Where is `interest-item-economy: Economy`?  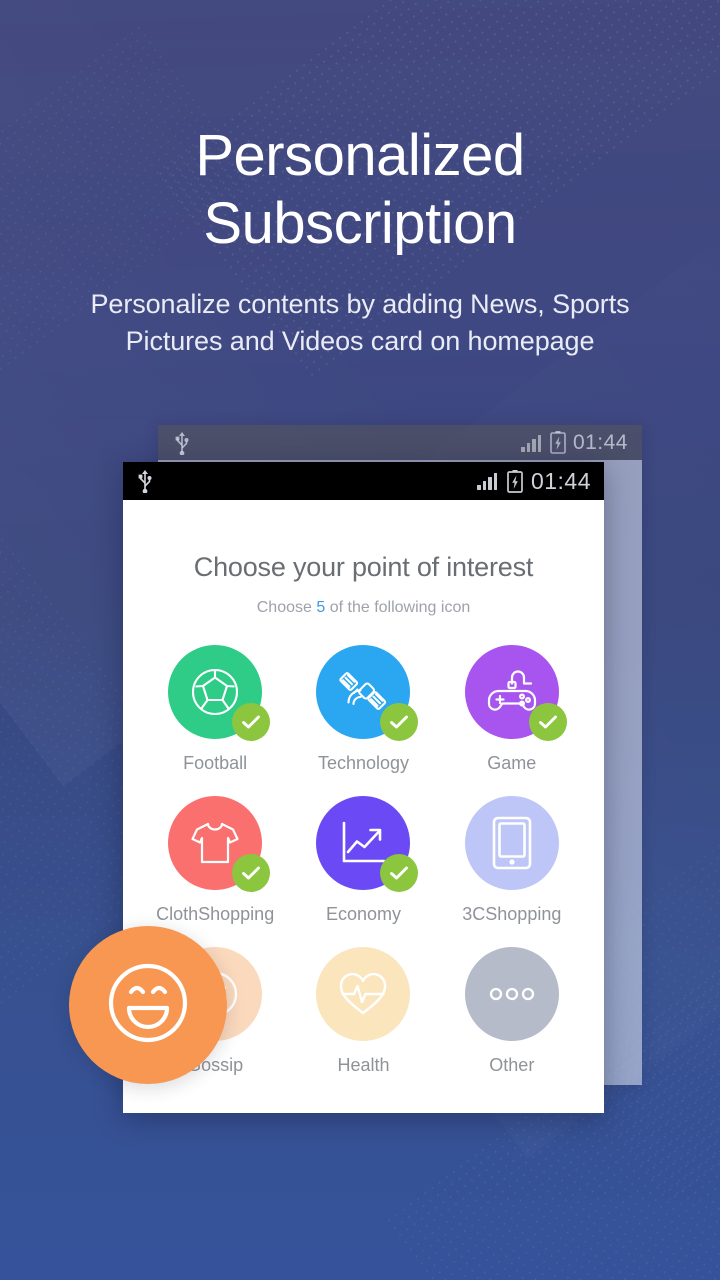 interest-item-economy: Economy is located at coordinates (363, 860).